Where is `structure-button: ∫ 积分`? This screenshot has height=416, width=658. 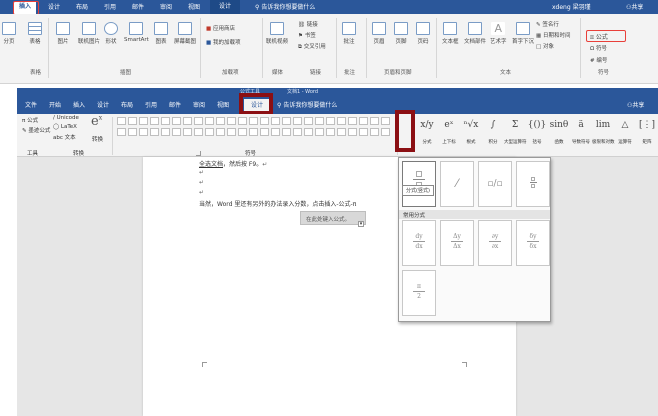 structure-button: ∫ 积分 is located at coordinates (493, 131).